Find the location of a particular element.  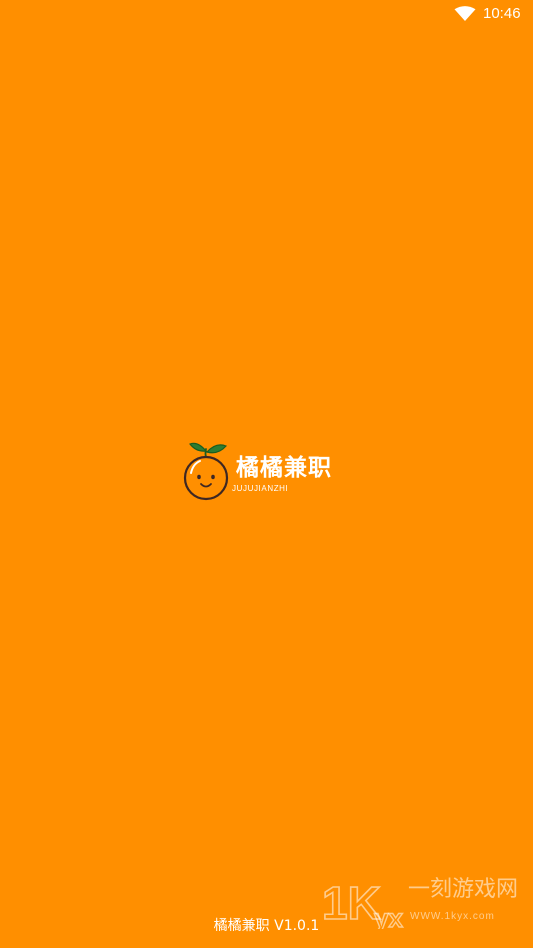

wifi-icon is located at coordinates (465, 13).